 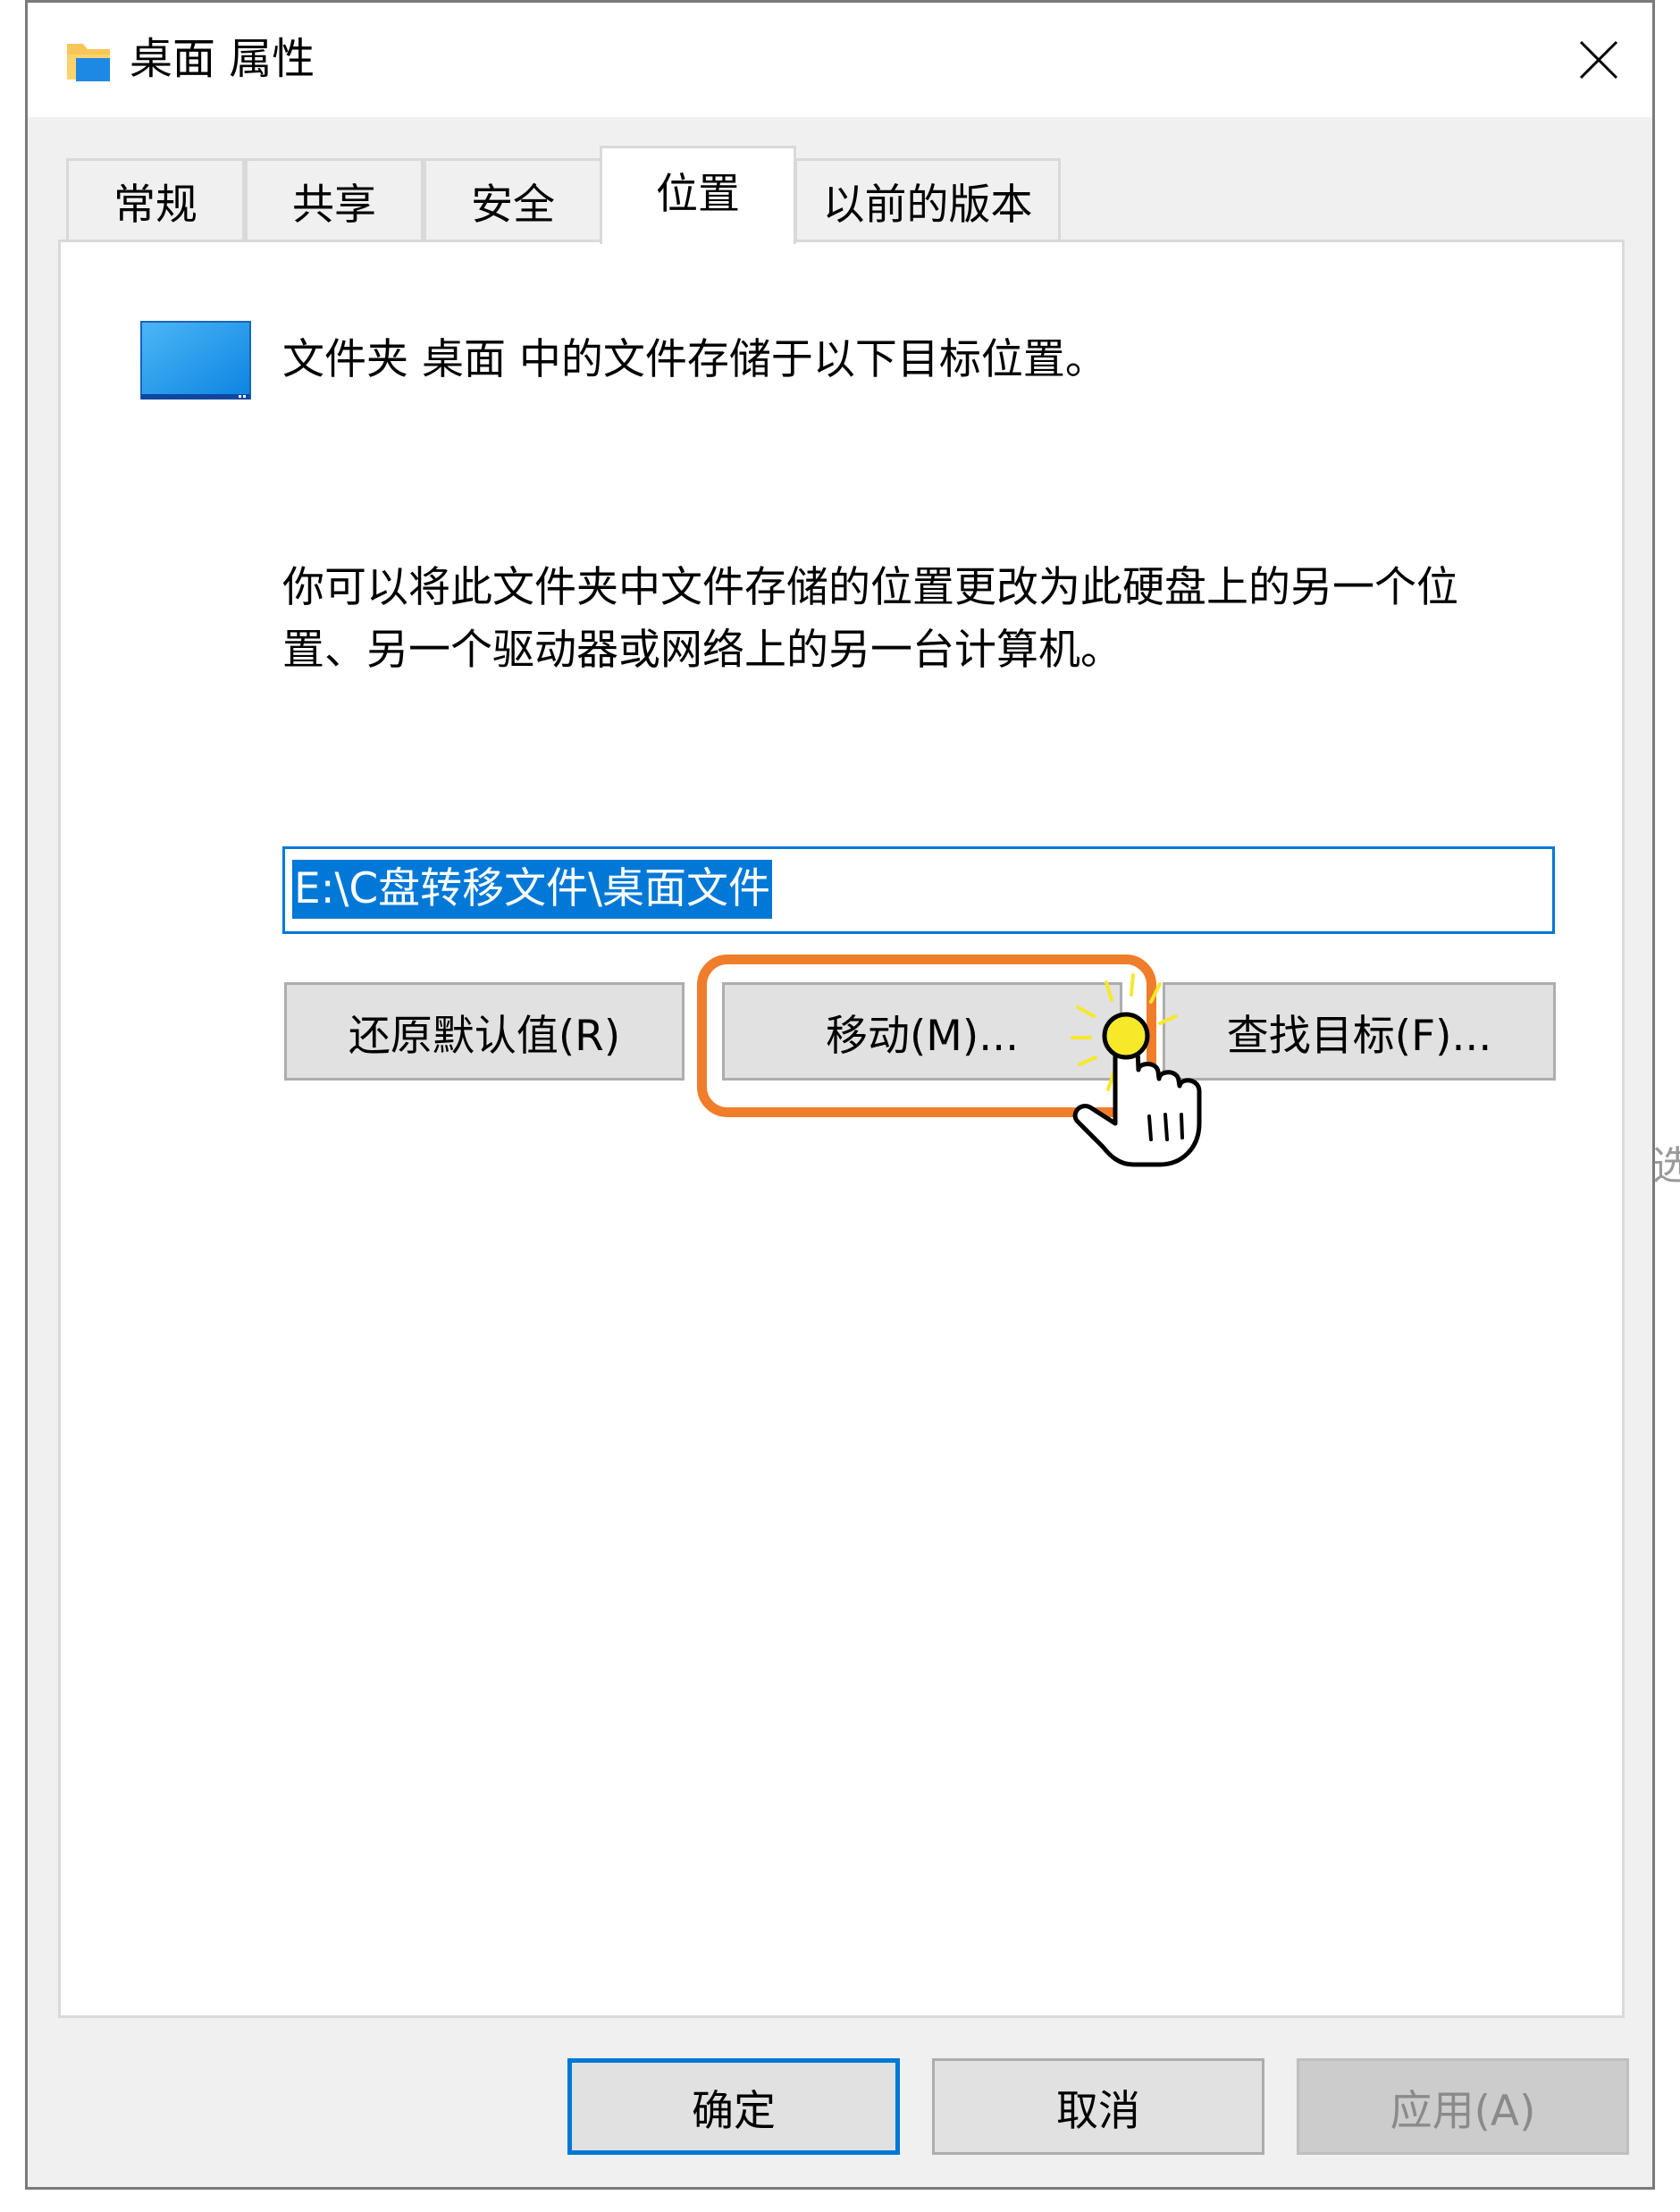 What do you see at coordinates (733, 2106) in the screenshot?
I see `ok-button: 确定` at bounding box center [733, 2106].